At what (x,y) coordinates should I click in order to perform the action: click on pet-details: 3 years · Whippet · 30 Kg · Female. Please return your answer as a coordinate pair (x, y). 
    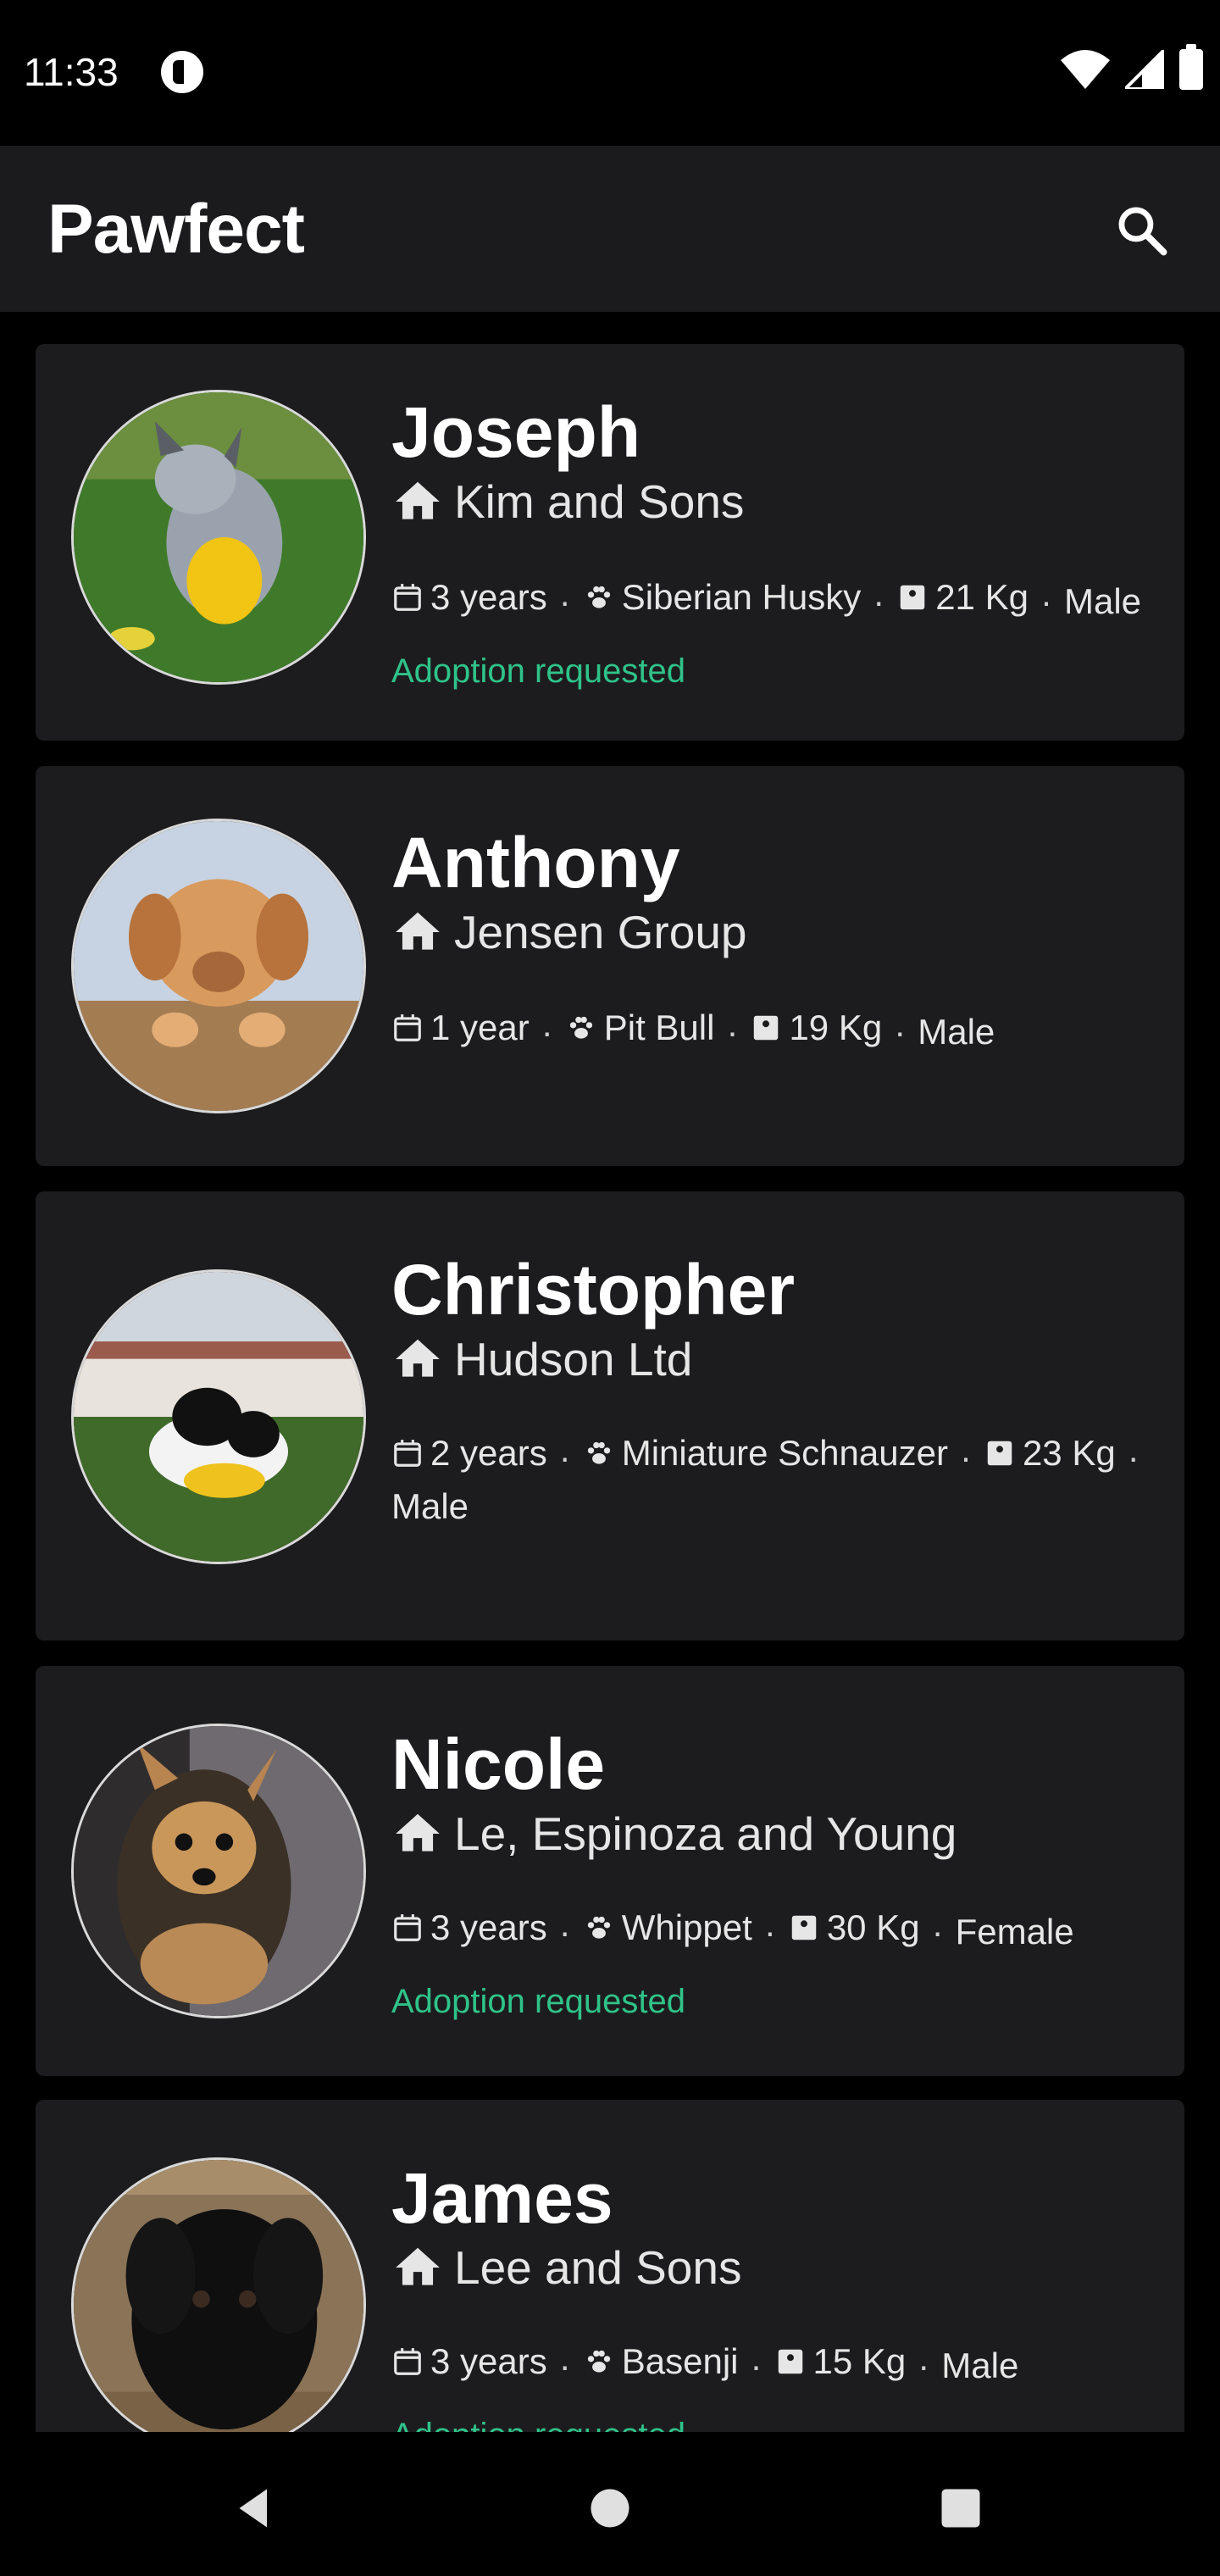
    Looking at the image, I should click on (781, 1930).